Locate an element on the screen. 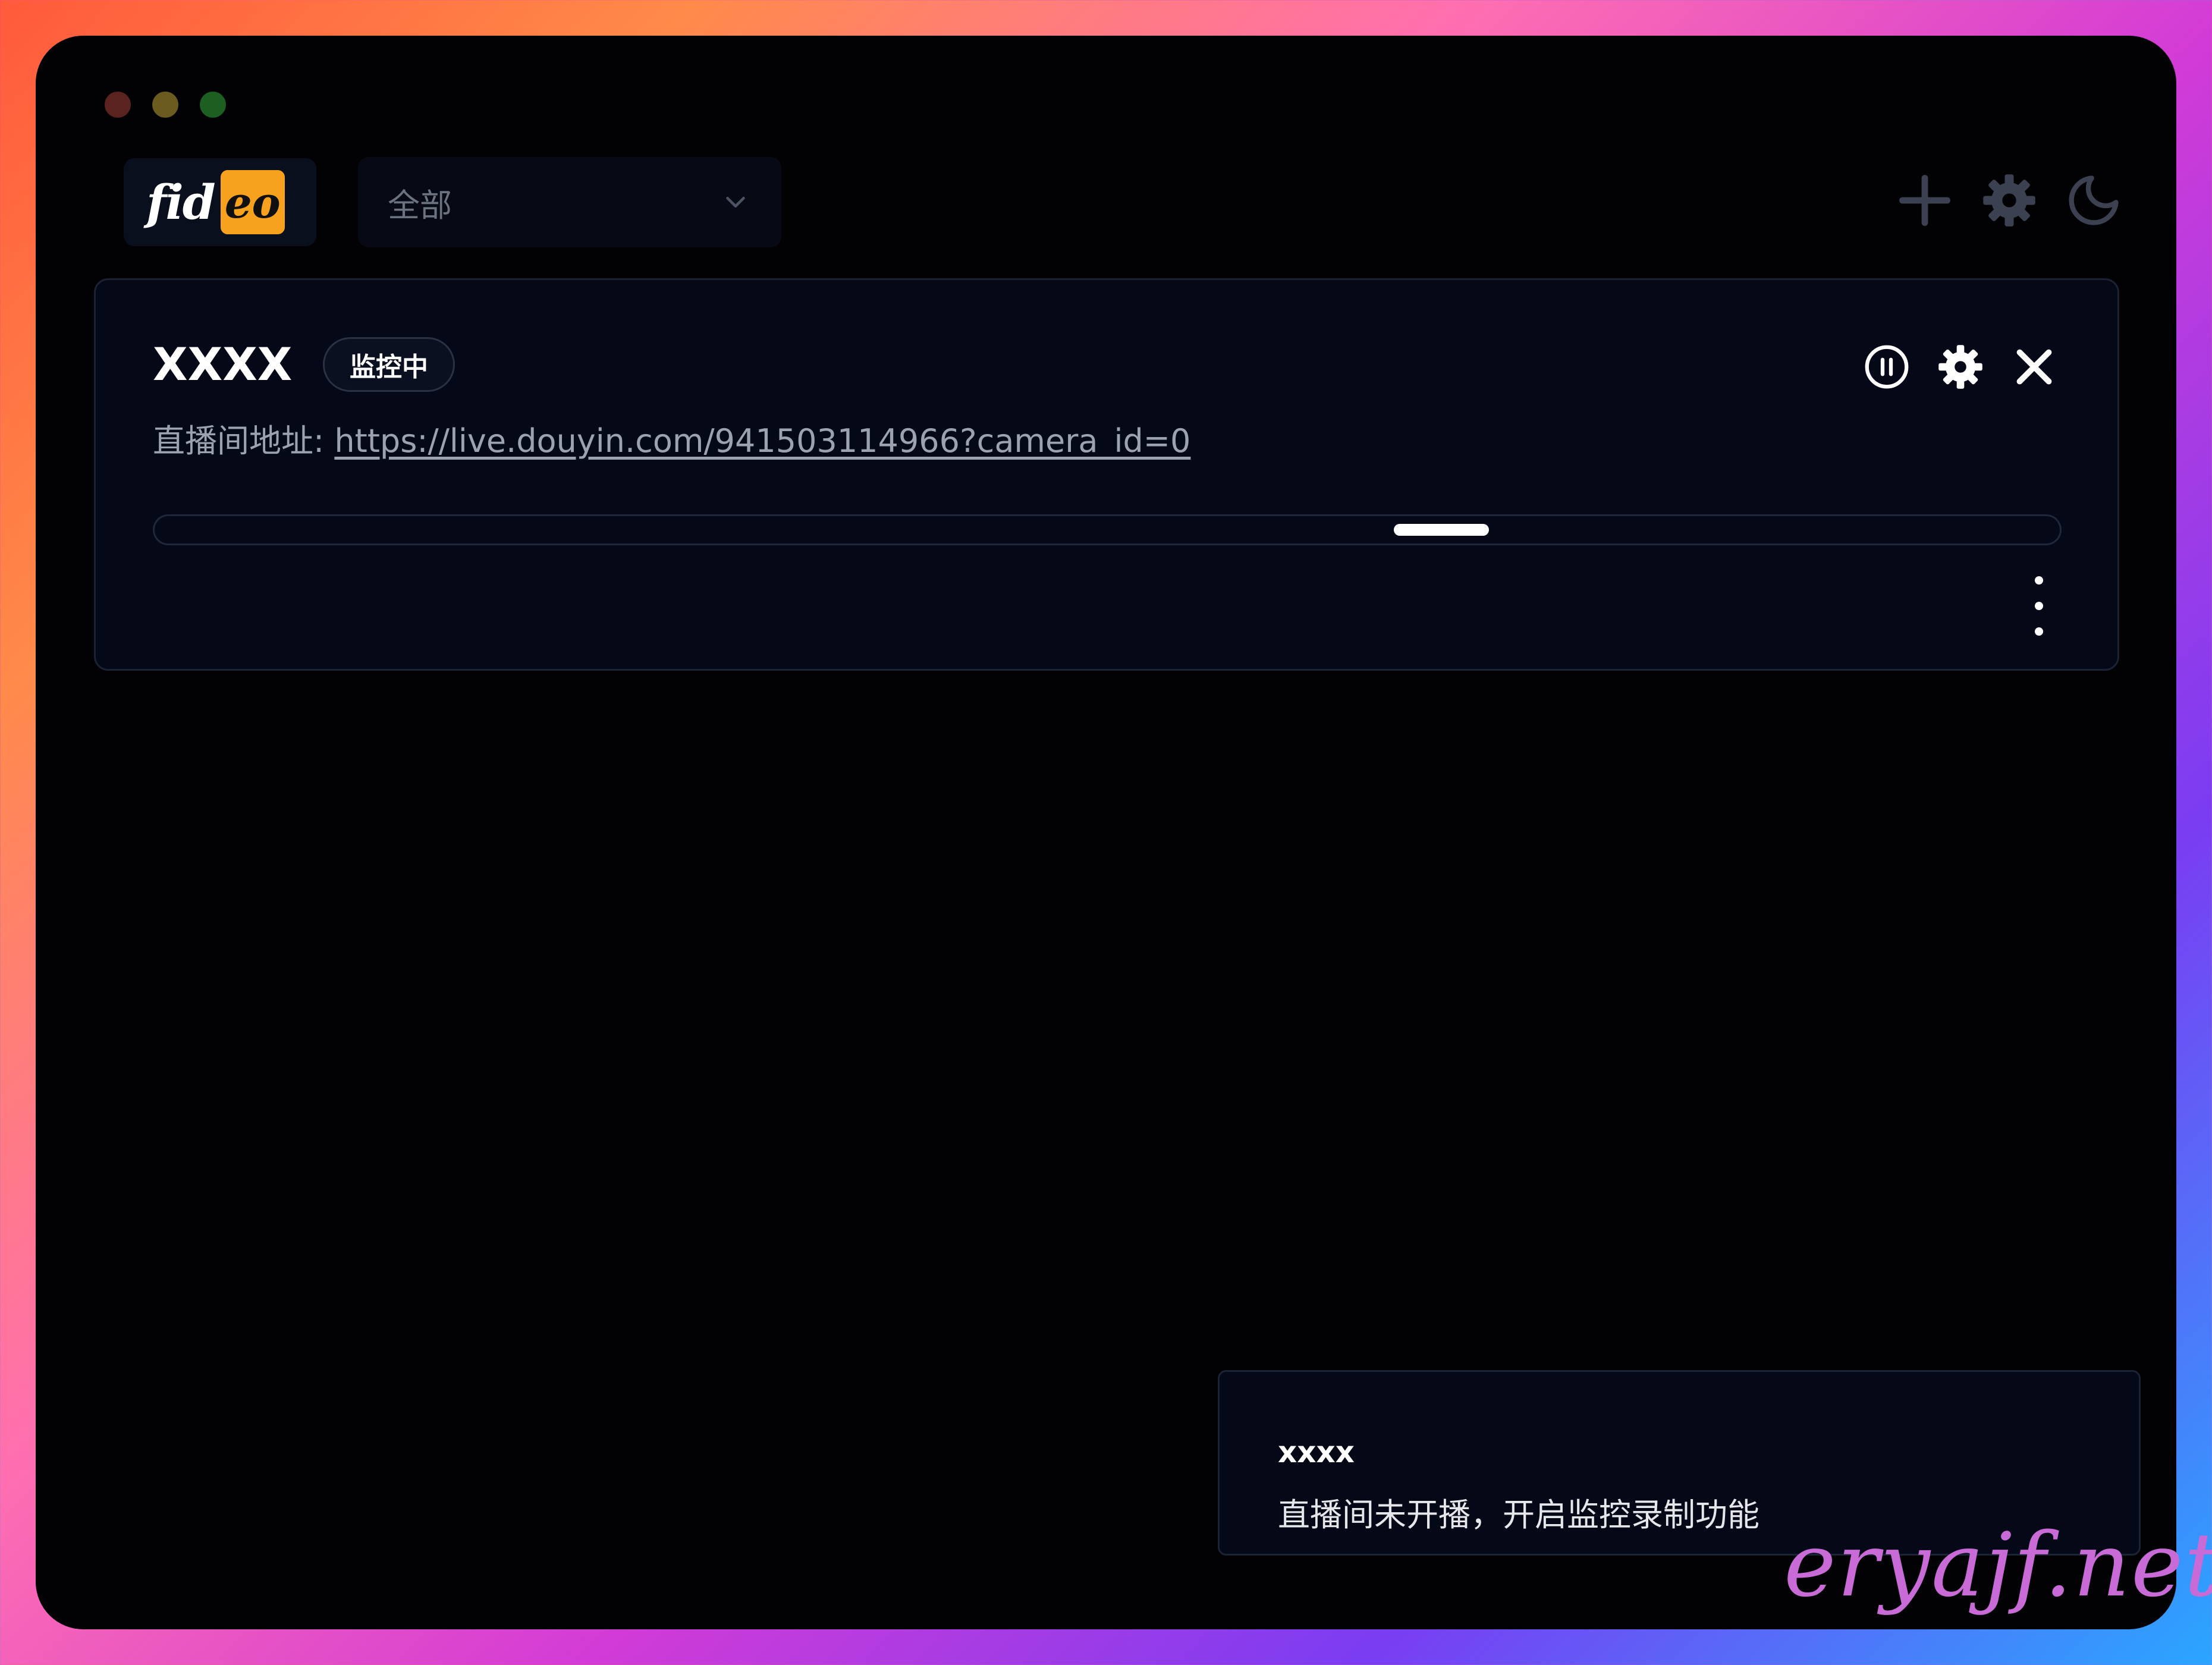  app-logo: fid eo is located at coordinates (220, 202).